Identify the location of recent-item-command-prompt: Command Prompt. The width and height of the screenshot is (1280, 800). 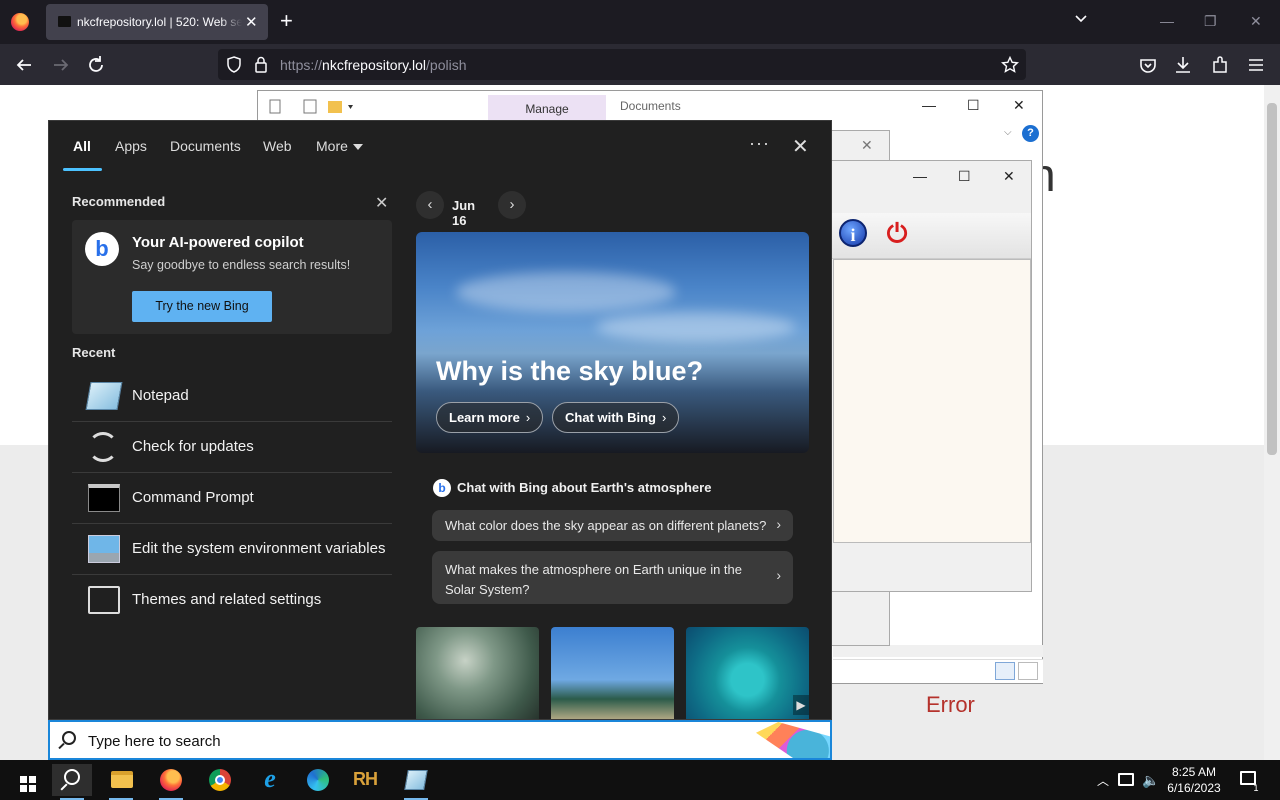
(232, 498).